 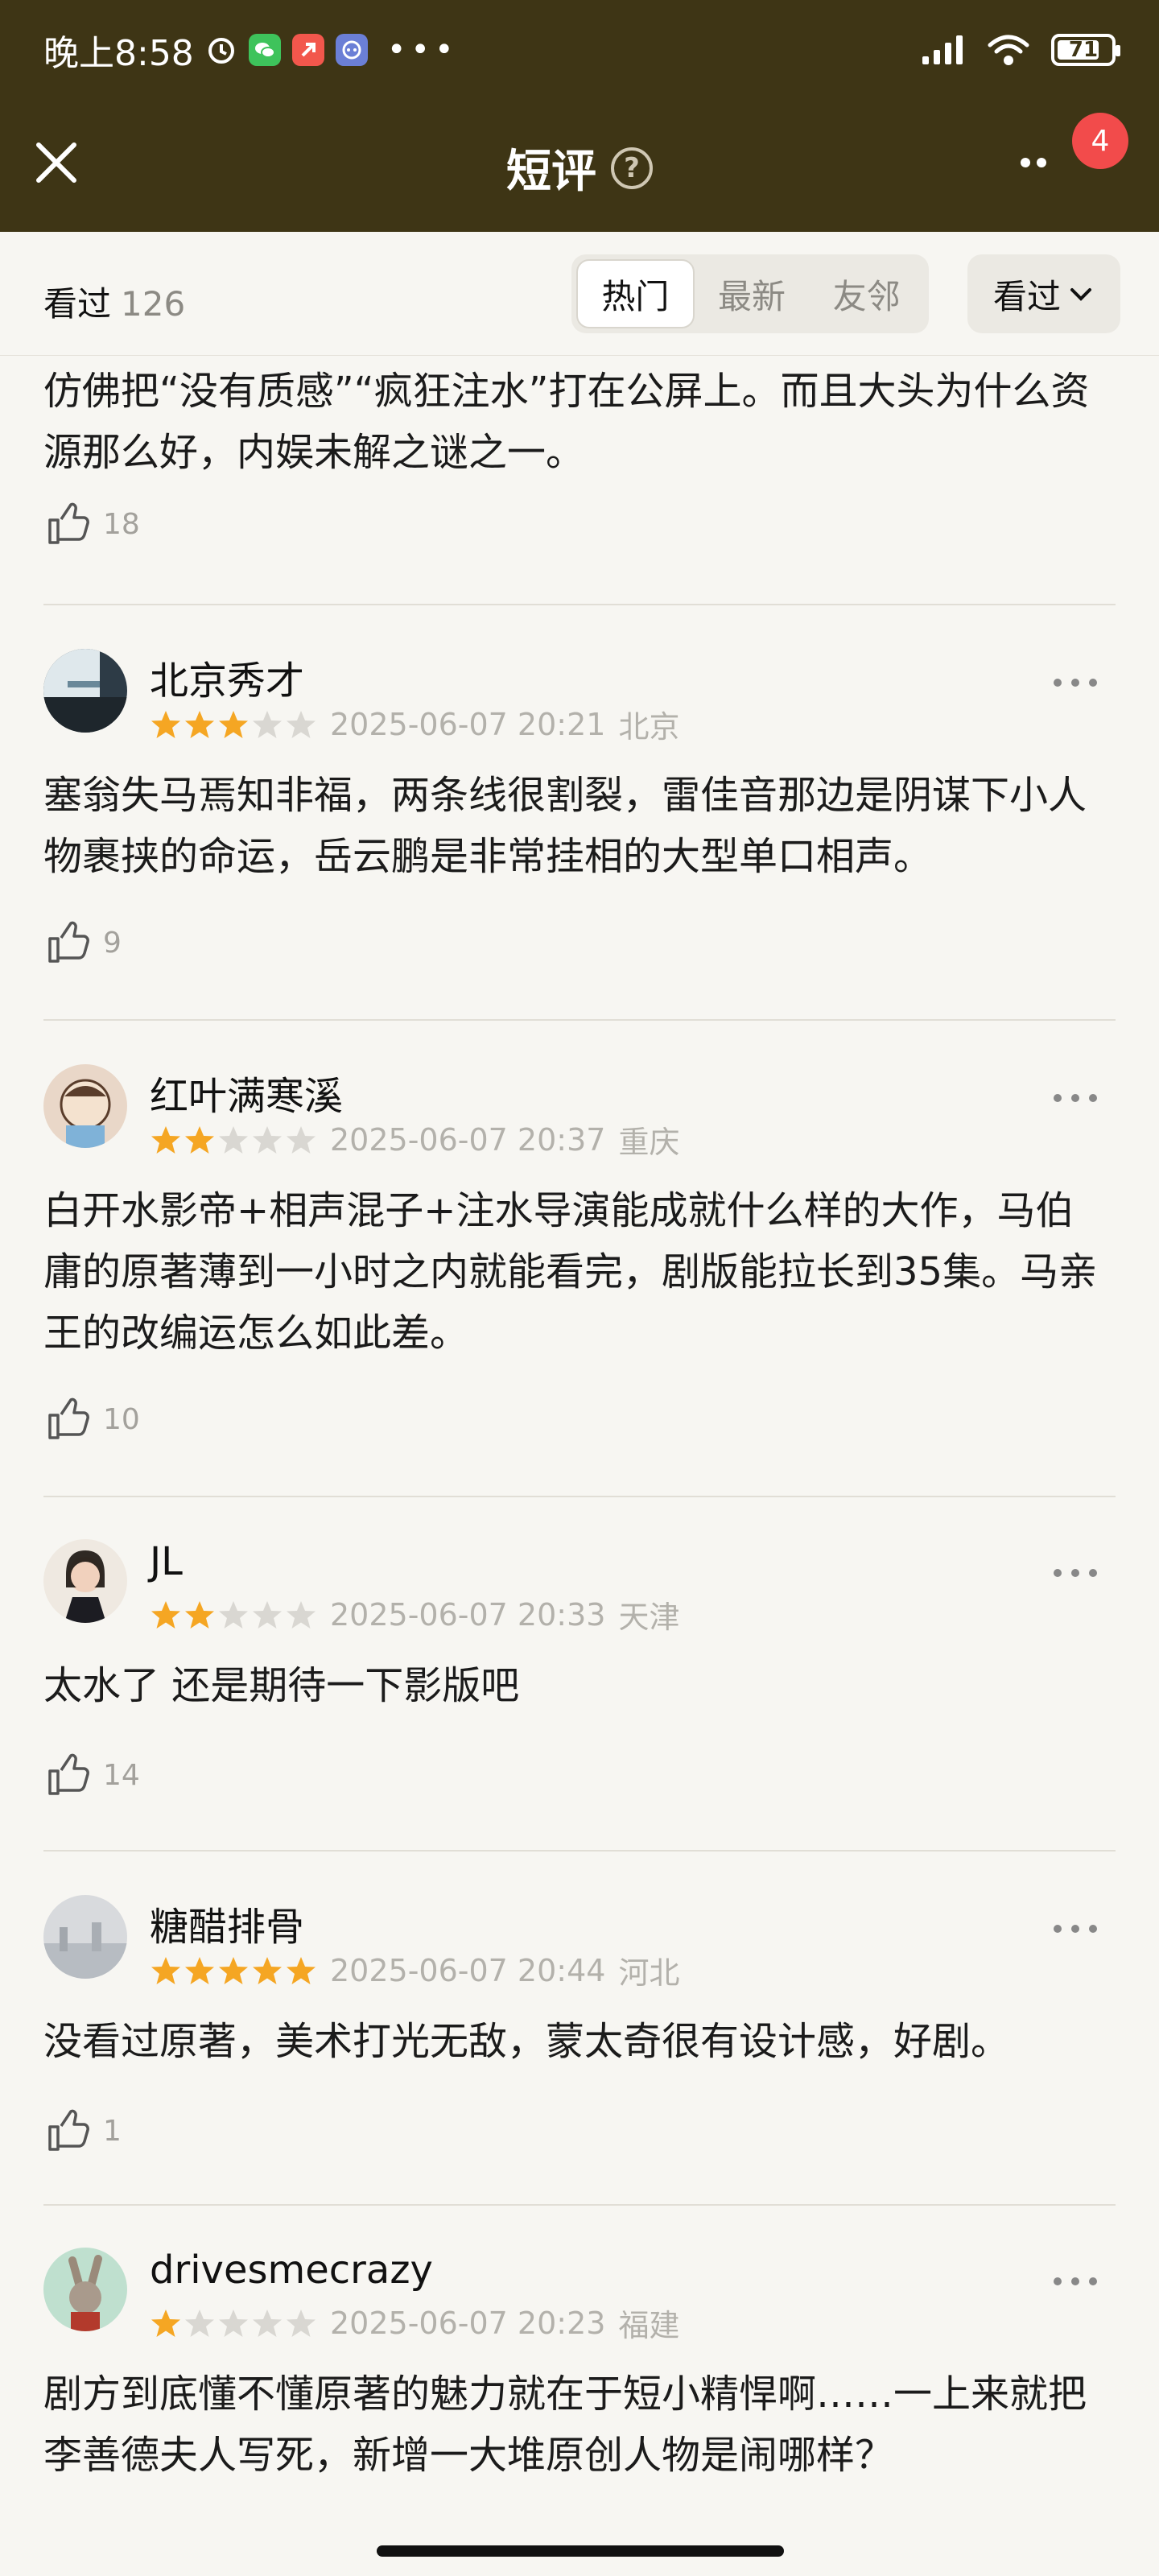 I want to click on sort-tabs: 热门 最新 友邻, so click(x=750, y=293).